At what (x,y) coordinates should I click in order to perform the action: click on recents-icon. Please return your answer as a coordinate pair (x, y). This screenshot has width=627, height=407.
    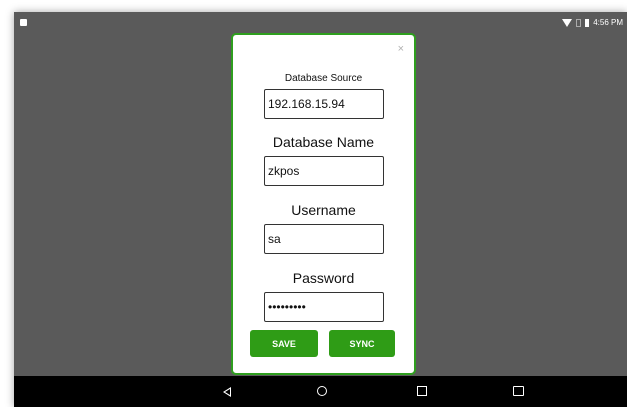
    Looking at the image, I should click on (422, 391).